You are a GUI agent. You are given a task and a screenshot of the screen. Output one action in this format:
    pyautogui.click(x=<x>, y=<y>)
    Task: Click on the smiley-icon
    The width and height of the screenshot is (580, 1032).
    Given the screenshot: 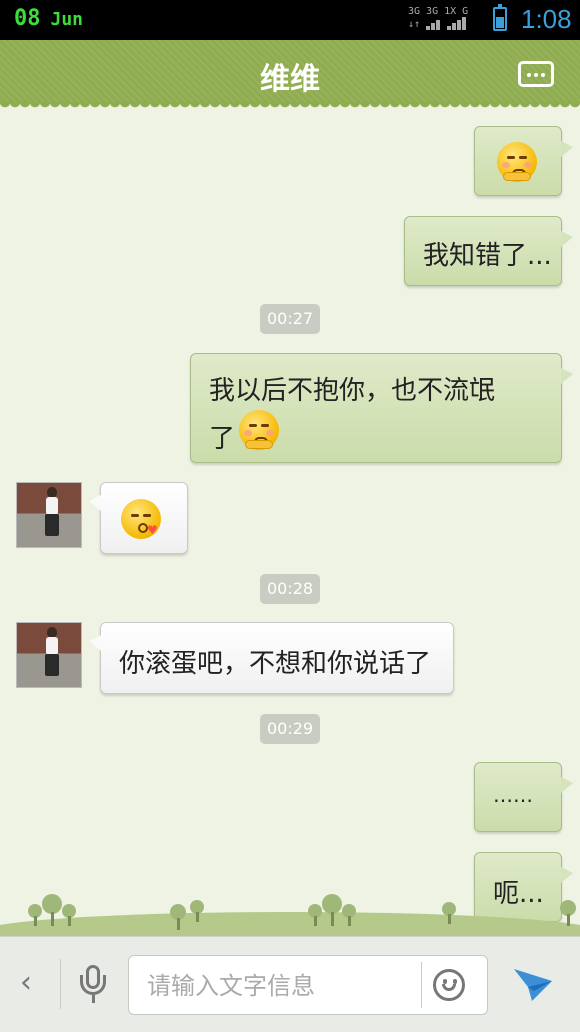 What is the action you would take?
    pyautogui.click(x=449, y=985)
    